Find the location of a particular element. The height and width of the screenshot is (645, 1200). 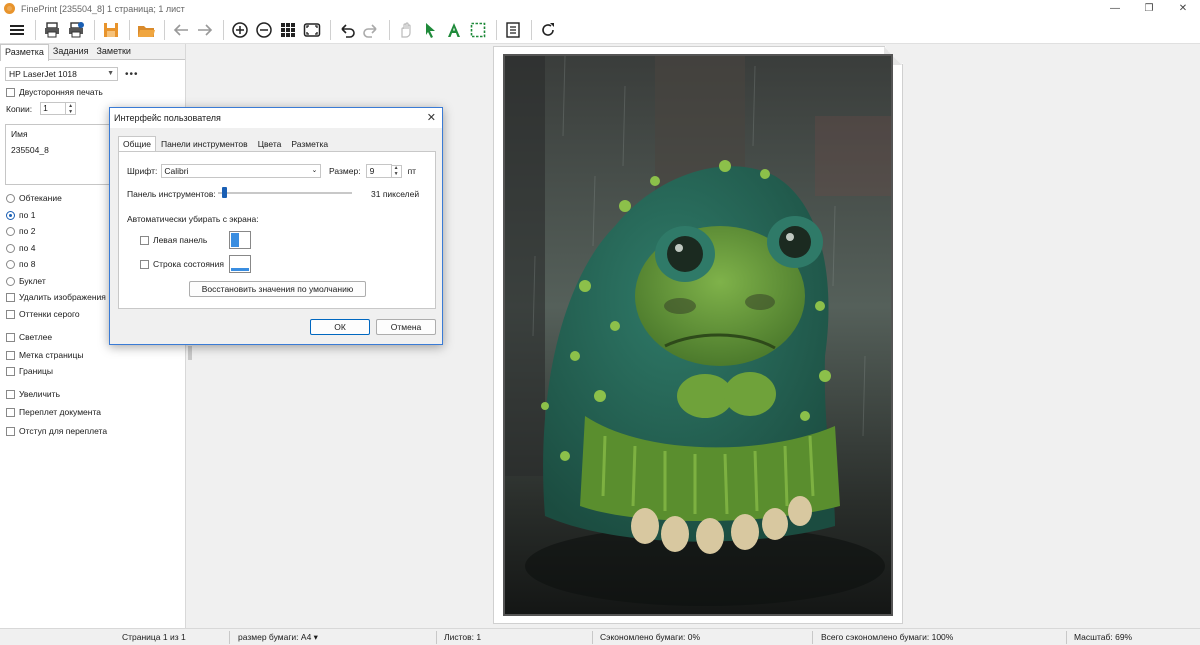

layout-8up-label: по 8 is located at coordinates (27, 264).